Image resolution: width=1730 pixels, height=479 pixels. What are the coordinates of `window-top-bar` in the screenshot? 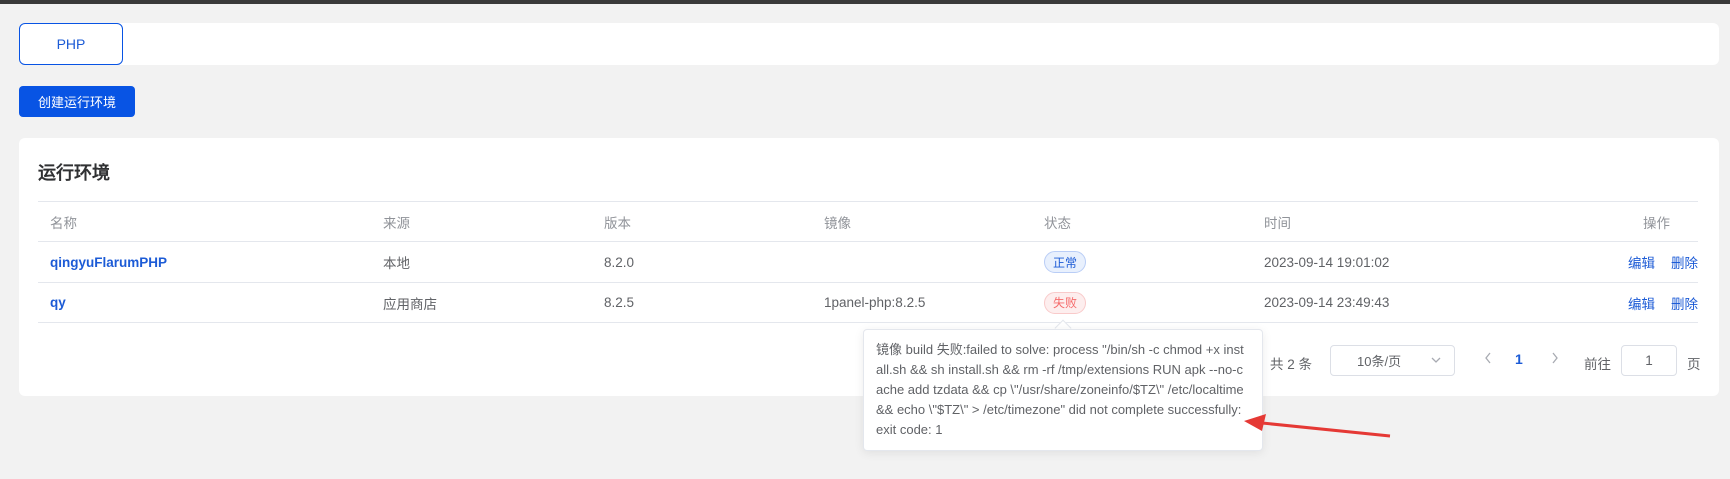 It's located at (865, 2).